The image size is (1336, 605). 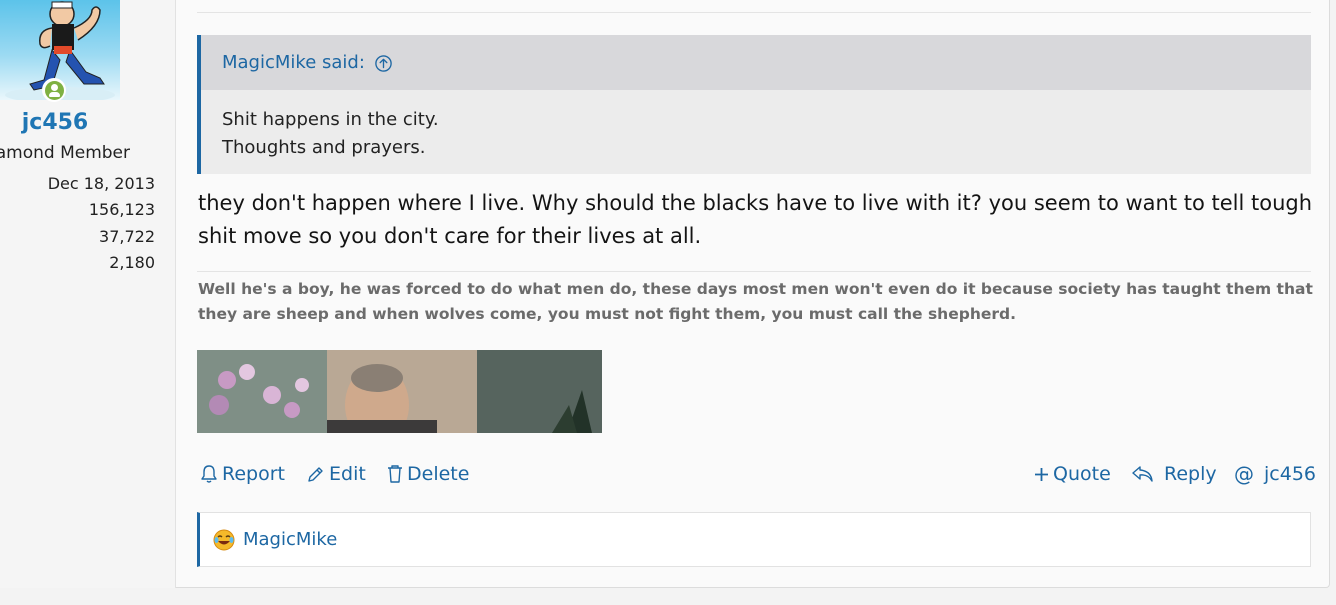 I want to click on trash-icon, so click(x=395, y=474).